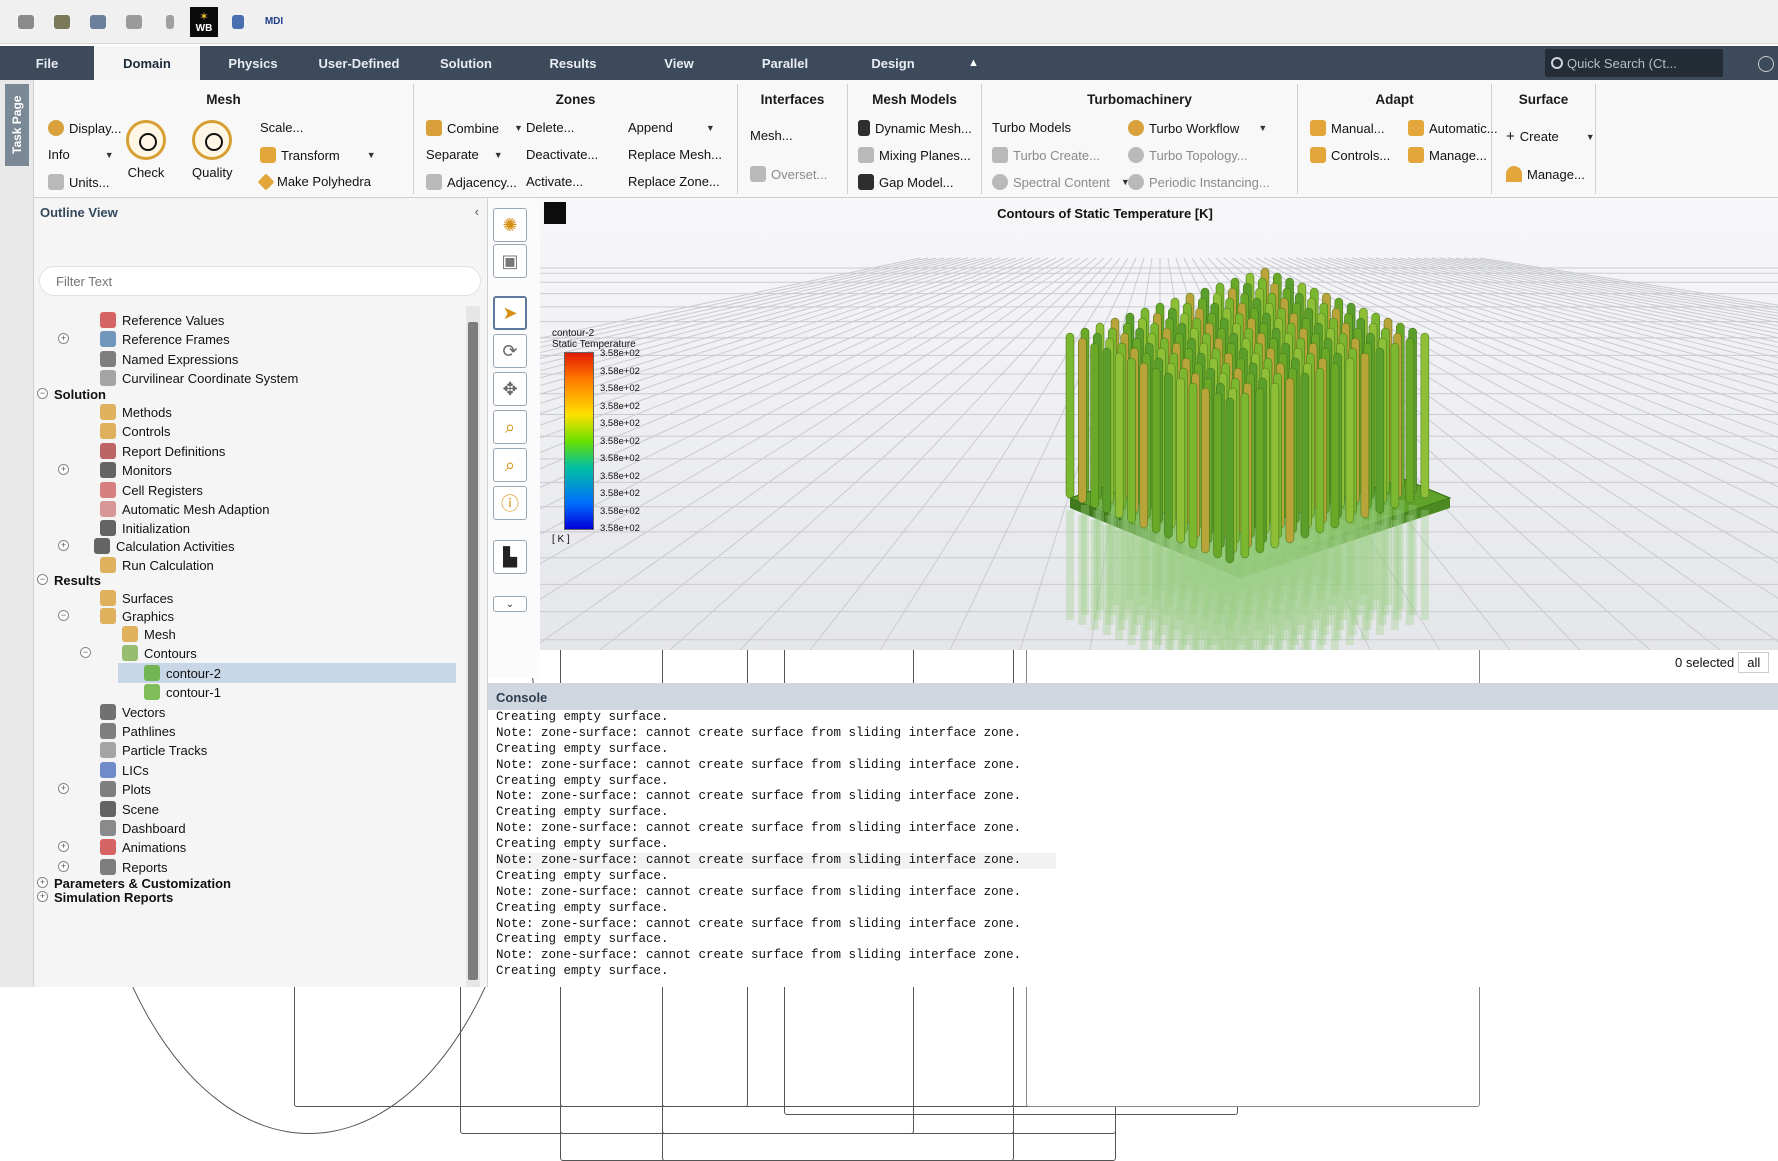  What do you see at coordinates (134, 22) in the screenshot?
I see `reload-icon` at bounding box center [134, 22].